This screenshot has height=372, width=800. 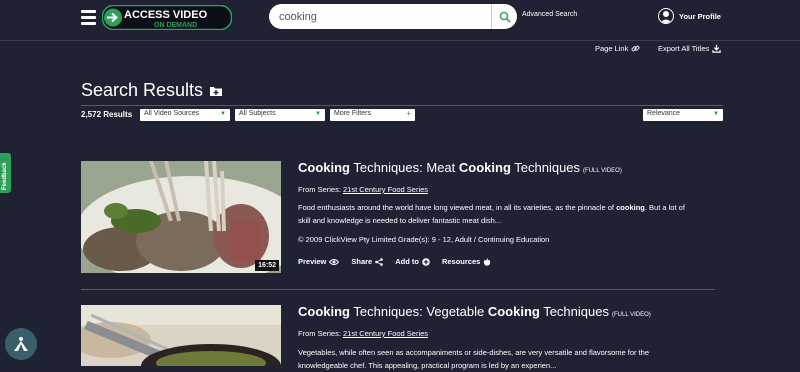 I want to click on profile-label: Your Profile, so click(x=700, y=16).